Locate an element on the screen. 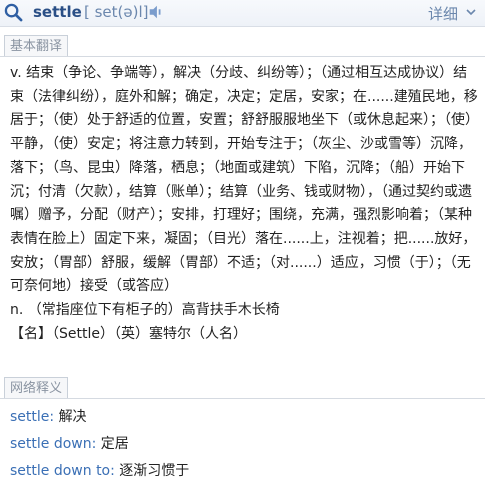 This screenshot has height=492, width=485. web-translation-item: settle down to: 逐渐习惯于 is located at coordinates (100, 471).